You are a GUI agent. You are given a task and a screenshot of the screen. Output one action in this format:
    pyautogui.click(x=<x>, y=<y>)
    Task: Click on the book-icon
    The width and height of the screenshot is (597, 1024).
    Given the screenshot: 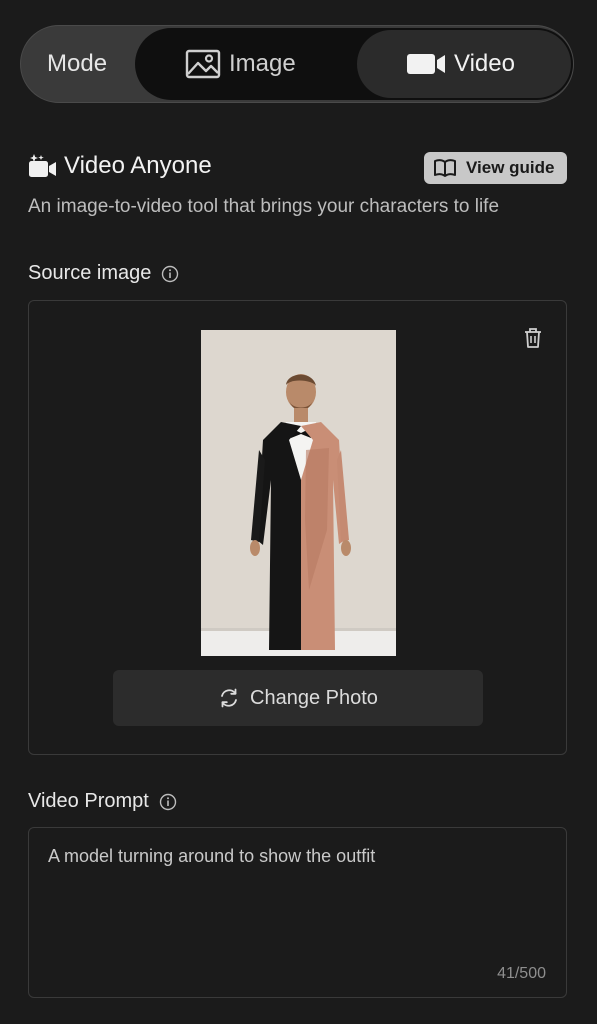 What is the action you would take?
    pyautogui.click(x=445, y=168)
    